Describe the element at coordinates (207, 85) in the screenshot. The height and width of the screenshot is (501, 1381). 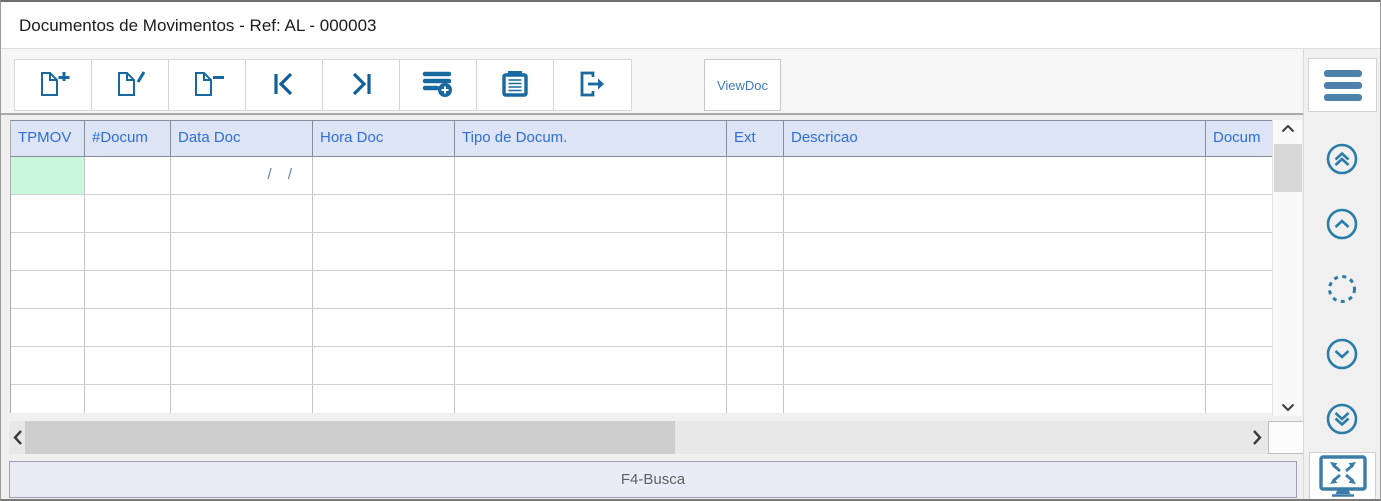
I see `delete-record-button` at that location.